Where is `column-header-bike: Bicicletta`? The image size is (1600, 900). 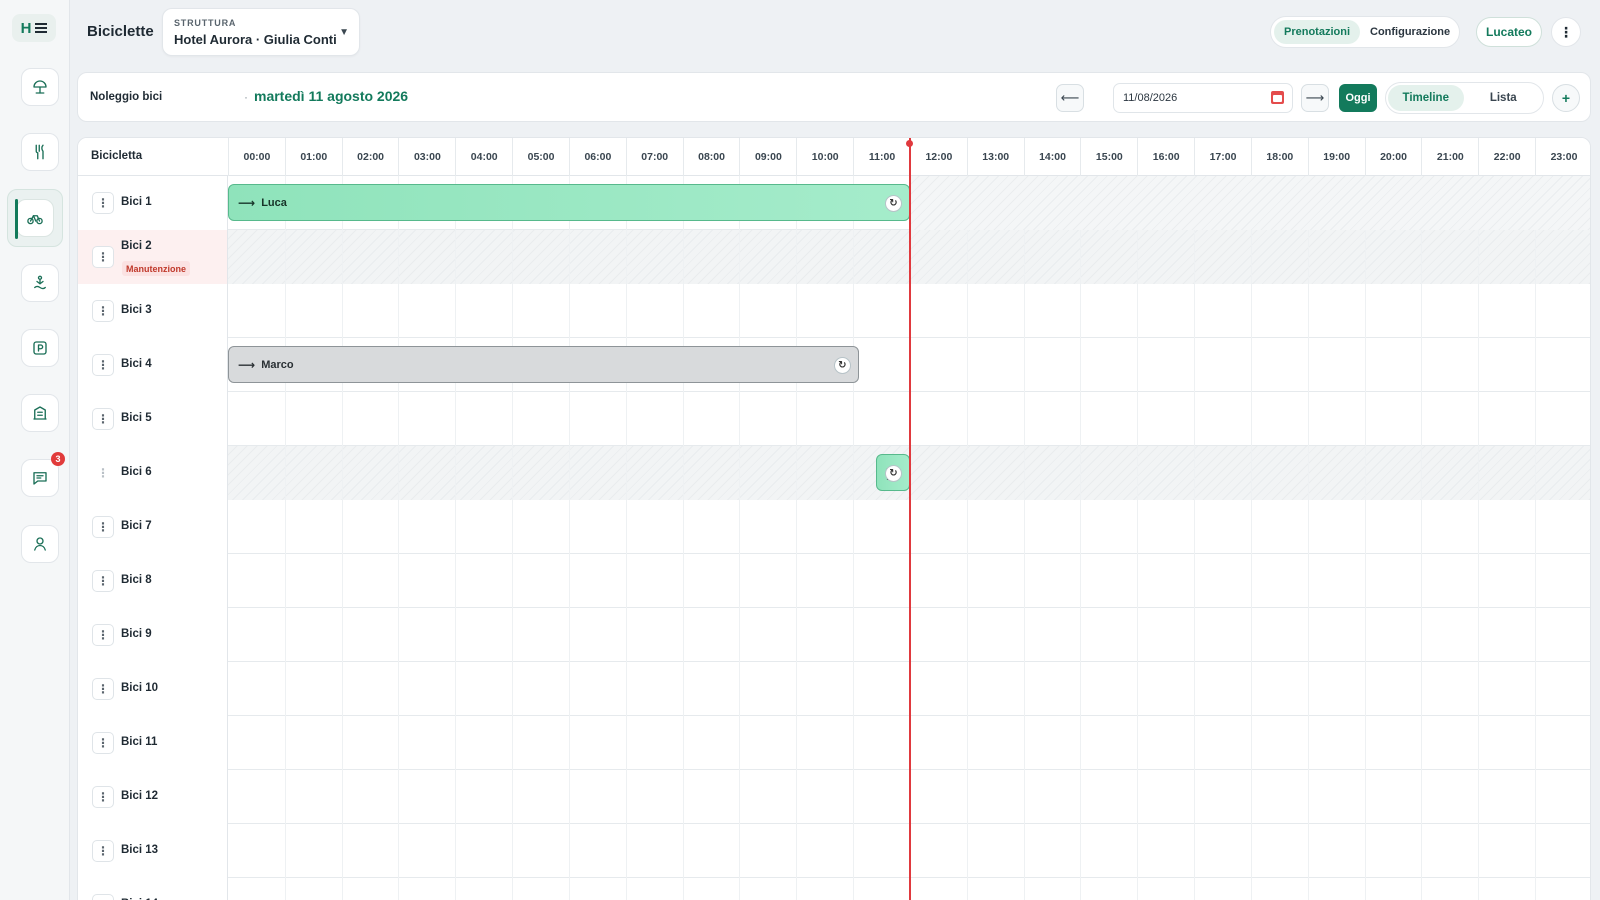 column-header-bike: Bicicletta is located at coordinates (117, 156).